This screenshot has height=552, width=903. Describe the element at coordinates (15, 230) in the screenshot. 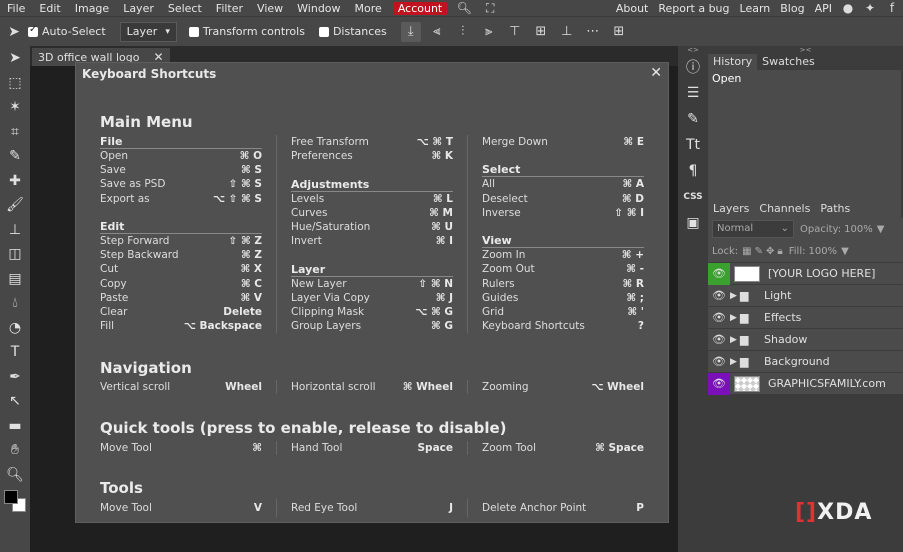

I see `clone-stamp-tool-icon: ⊥` at that location.